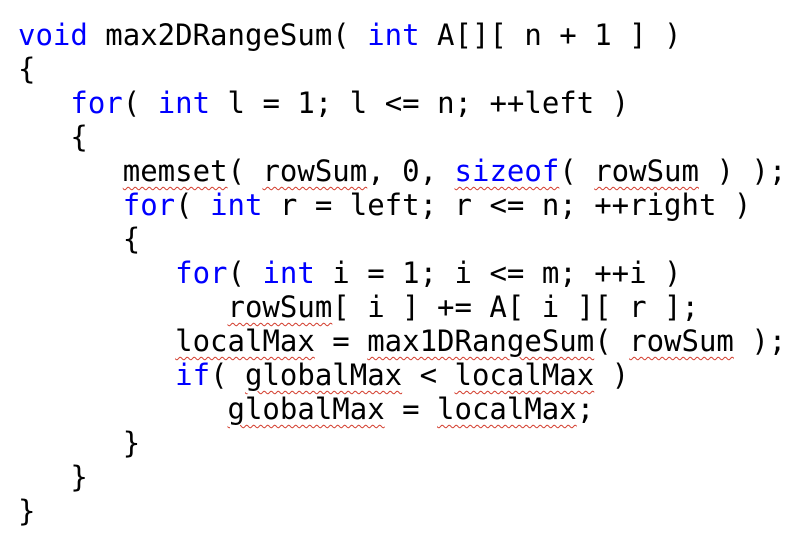 The image size is (811, 555). What do you see at coordinates (193, 375) in the screenshot?
I see `code-keyword: if` at bounding box center [193, 375].